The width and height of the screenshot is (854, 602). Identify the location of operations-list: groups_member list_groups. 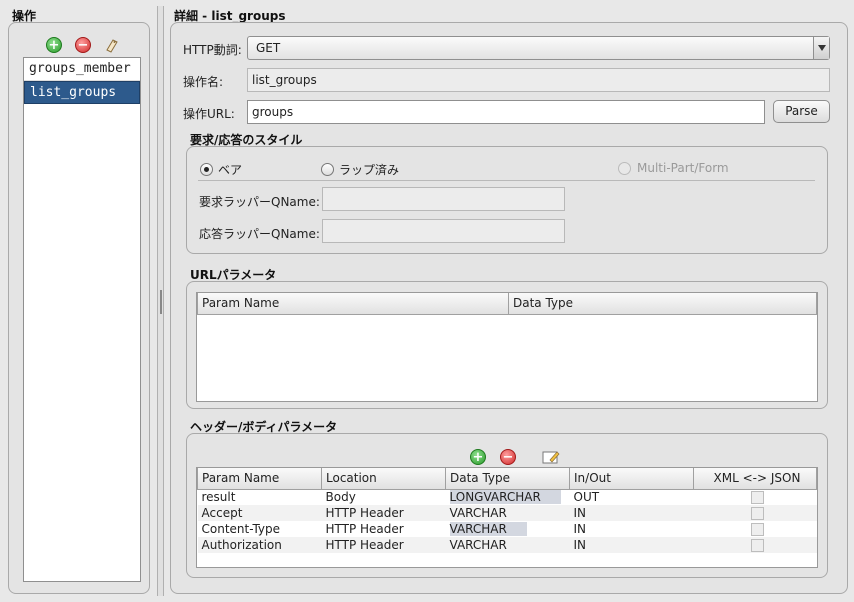
(82, 319).